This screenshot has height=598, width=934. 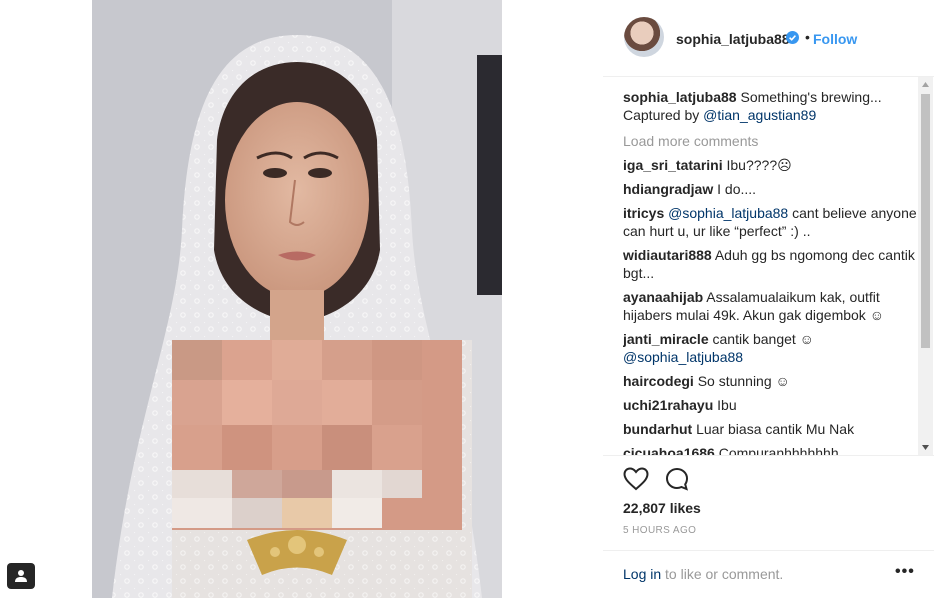 I want to click on comment-username: widiautari888, so click(x=667, y=255).